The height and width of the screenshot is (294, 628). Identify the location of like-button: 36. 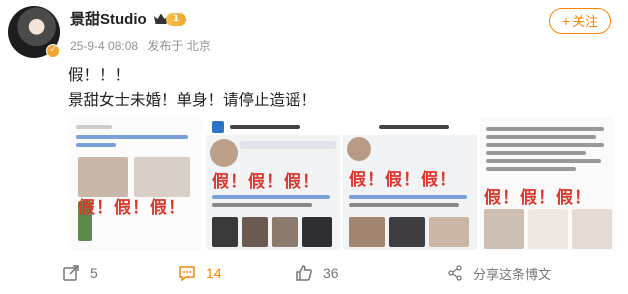
(317, 273).